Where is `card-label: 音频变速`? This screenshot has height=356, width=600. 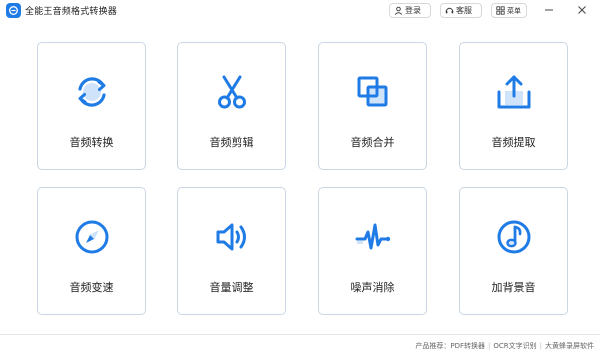
card-label: 音频变速 is located at coordinates (91, 287).